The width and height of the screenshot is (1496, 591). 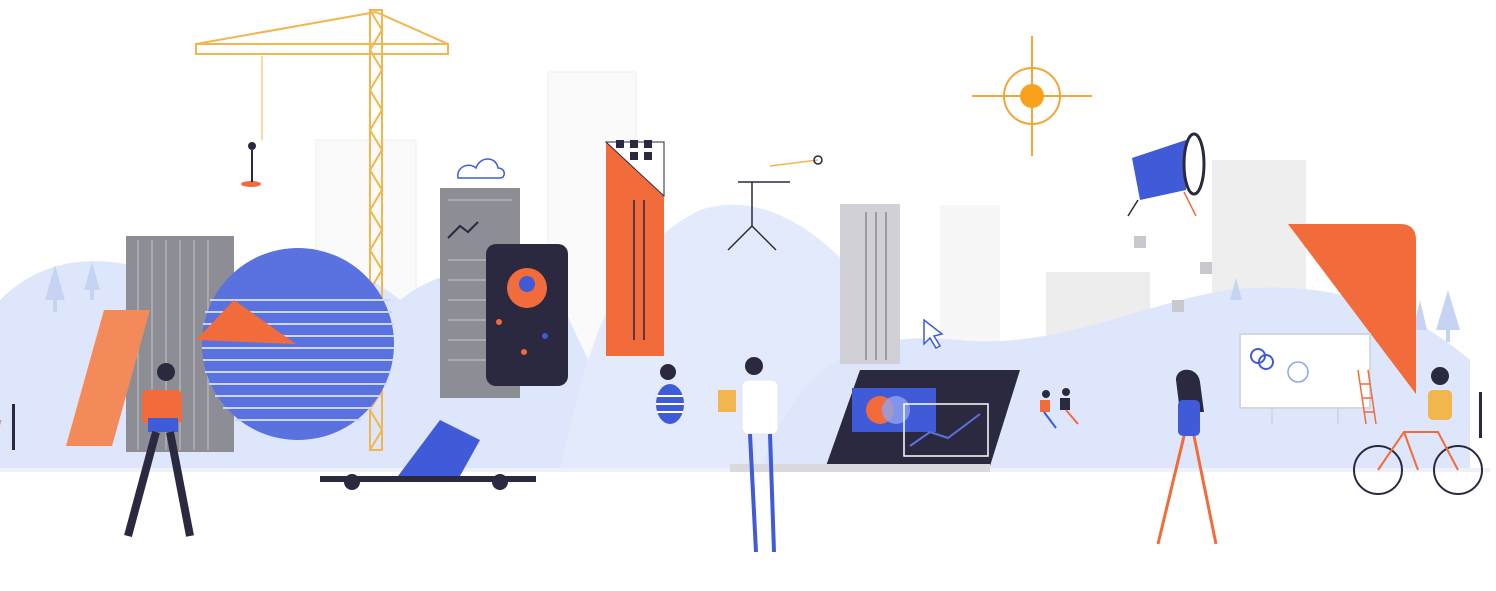 I want to click on phone-icon, so click(x=527, y=315).